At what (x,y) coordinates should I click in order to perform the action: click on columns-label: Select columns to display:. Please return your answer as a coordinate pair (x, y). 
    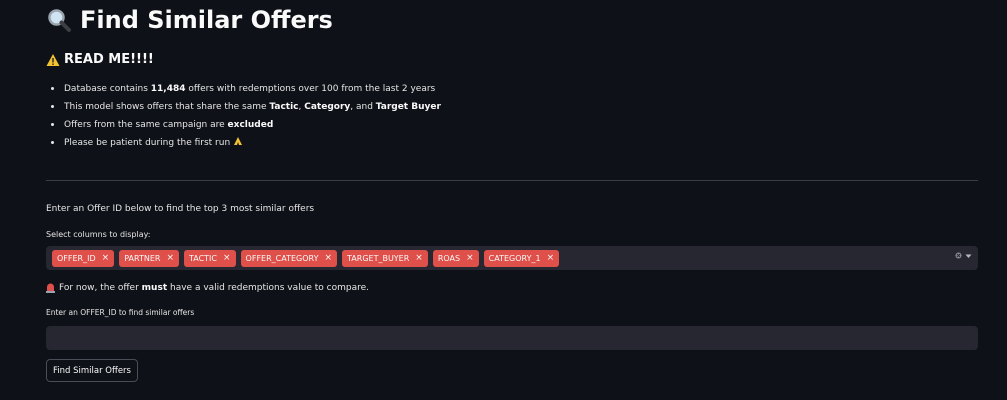
    Looking at the image, I should click on (98, 234).